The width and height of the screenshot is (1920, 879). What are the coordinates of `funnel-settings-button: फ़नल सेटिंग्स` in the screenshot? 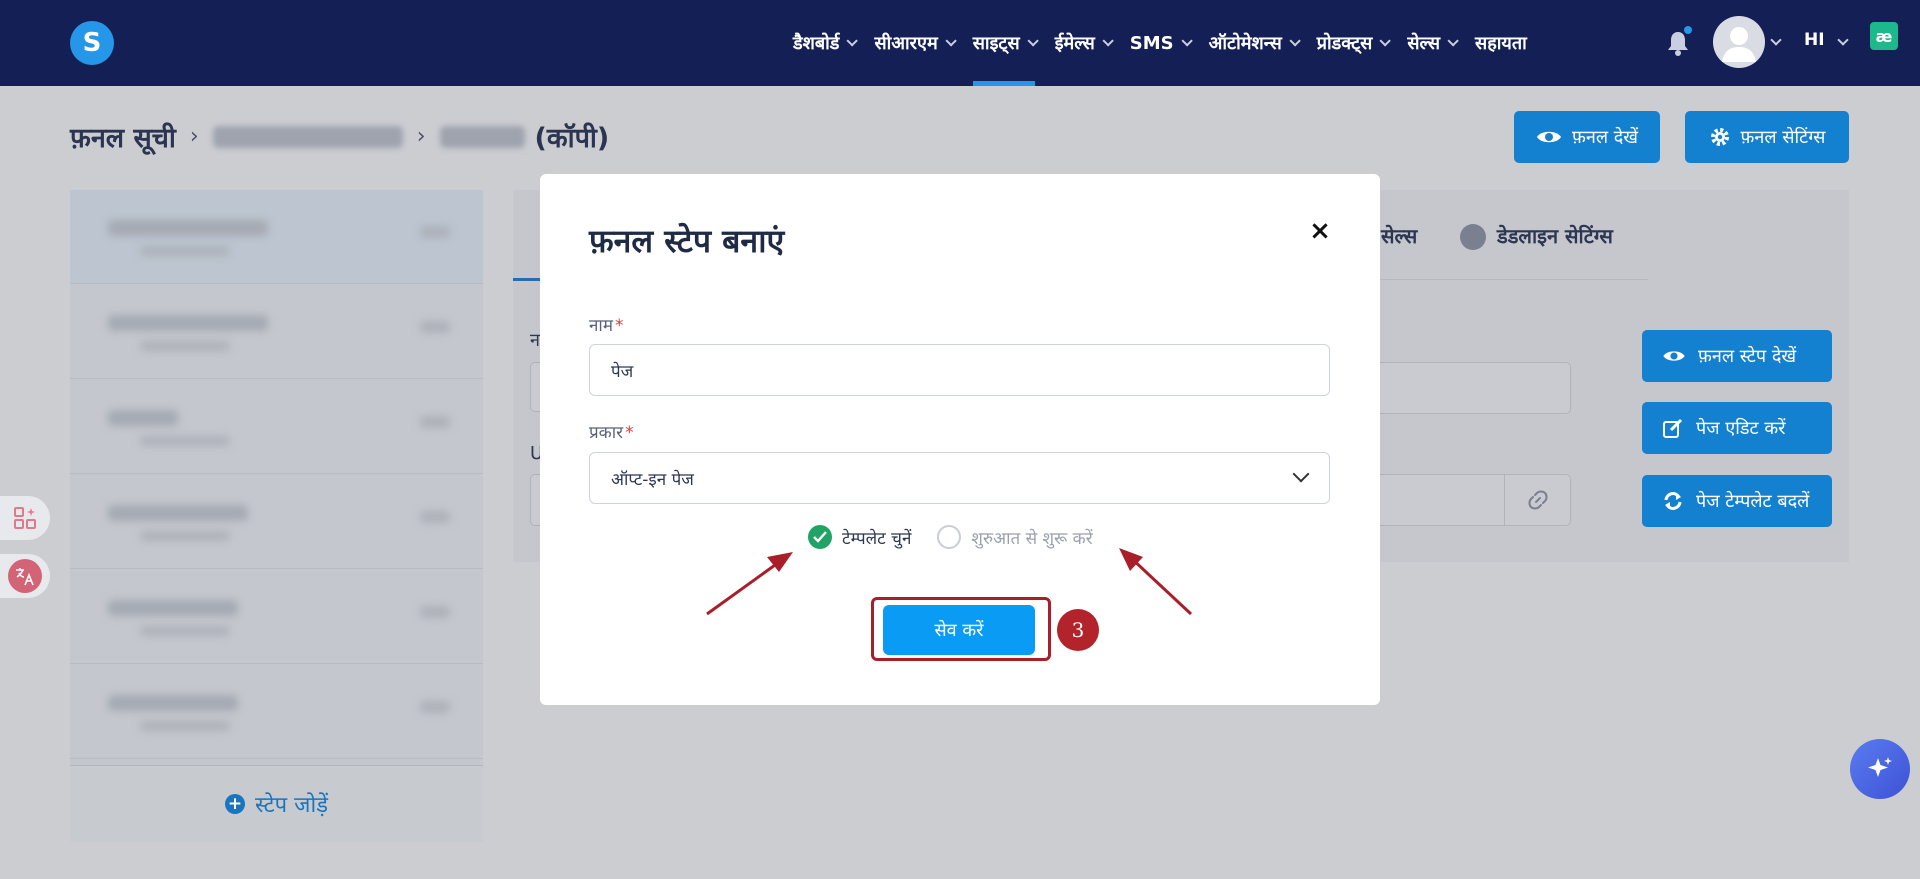 It's located at (1767, 137).